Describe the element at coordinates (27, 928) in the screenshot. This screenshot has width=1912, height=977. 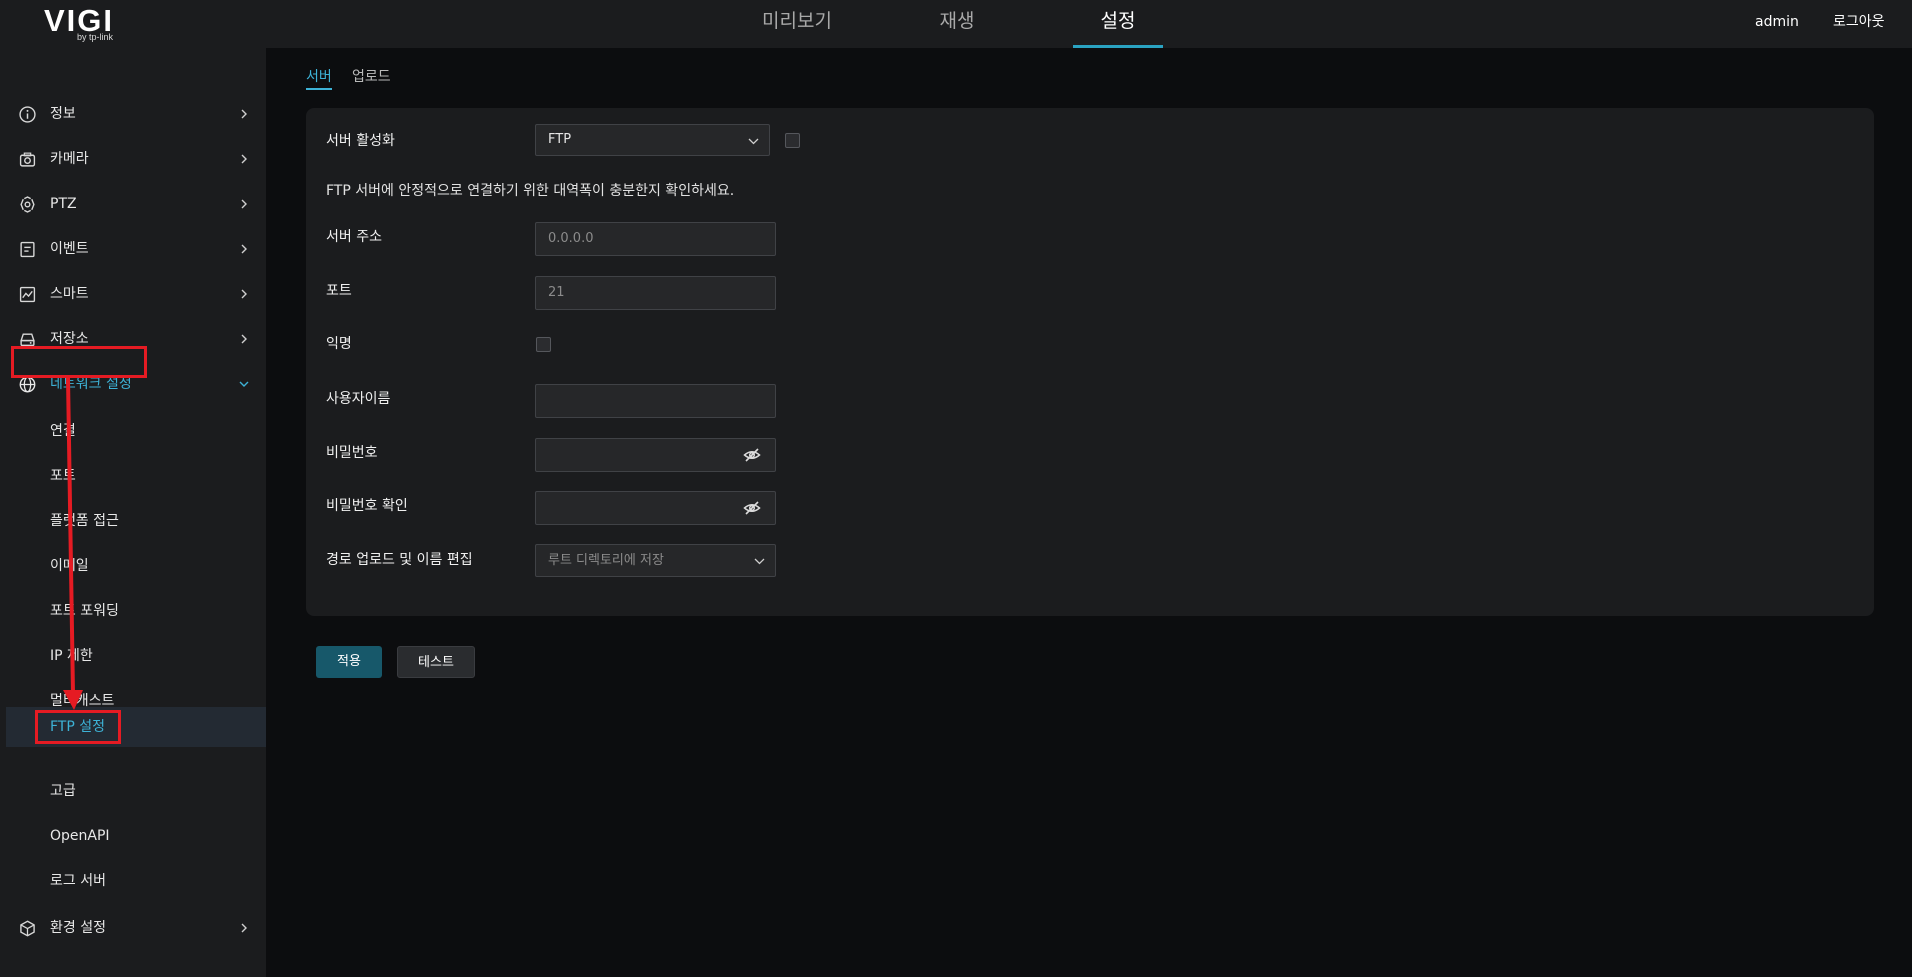
I see `cube-icon` at that location.